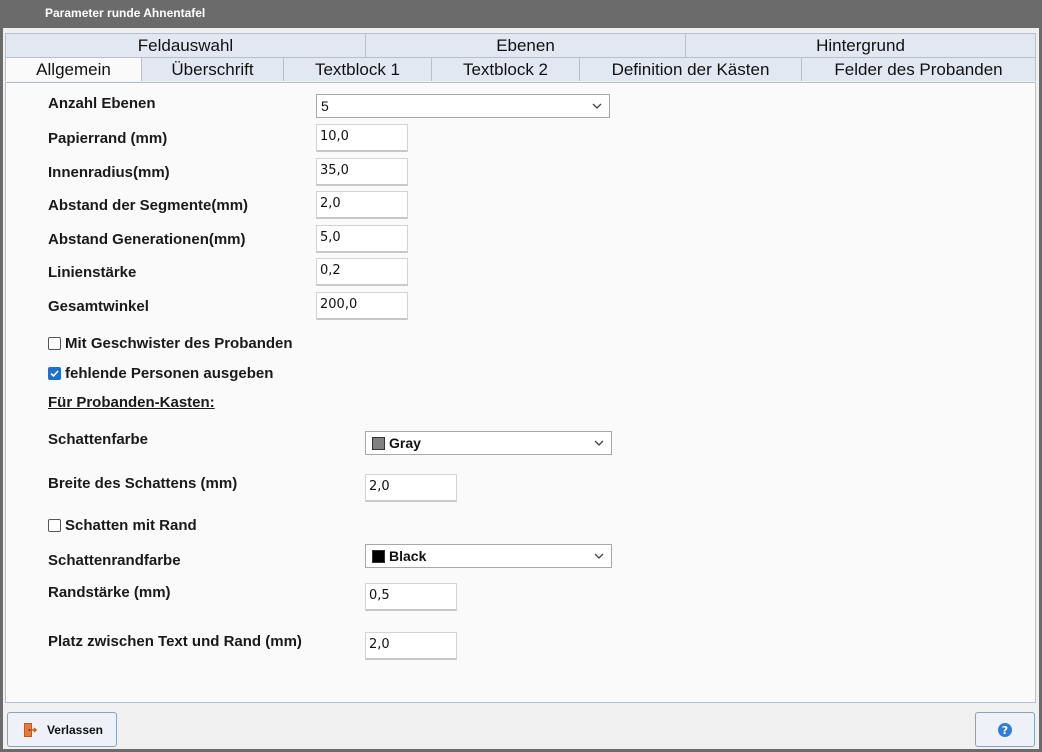  I want to click on abstand-segmente-label: Abstand der Segmente(mm), so click(148, 205).